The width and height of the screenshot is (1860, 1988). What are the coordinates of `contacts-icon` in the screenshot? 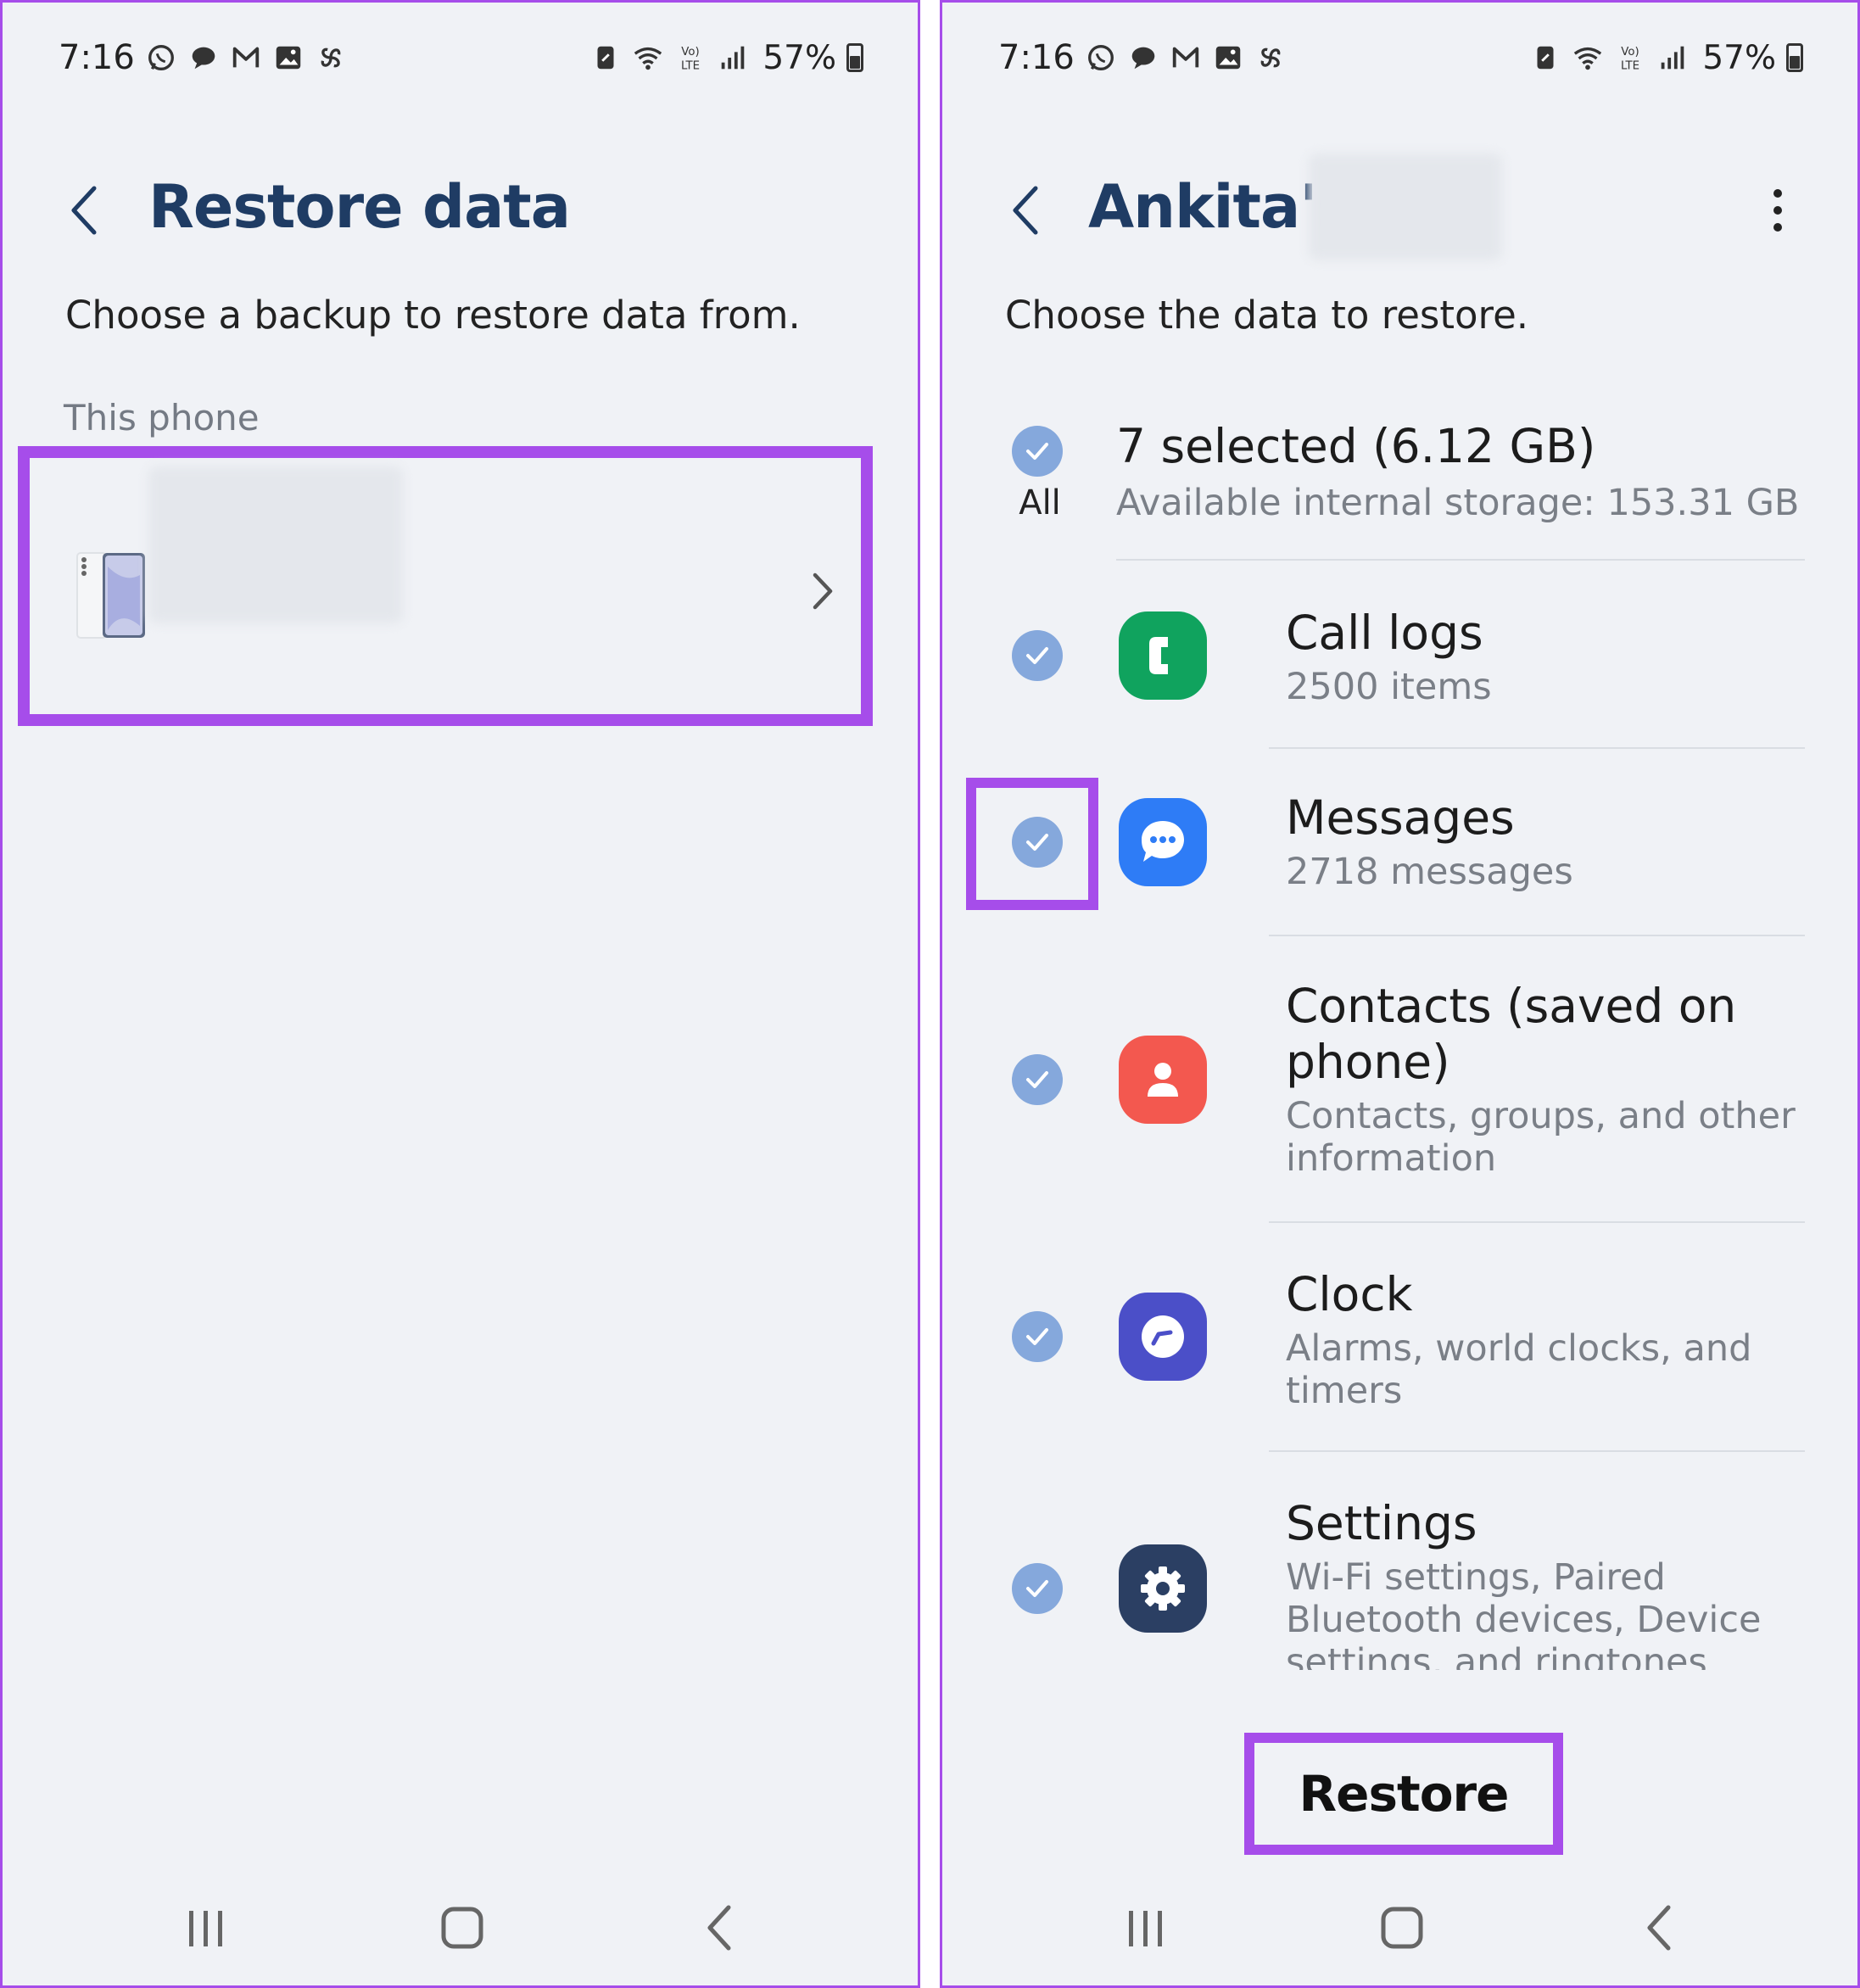 It's located at (1163, 1080).